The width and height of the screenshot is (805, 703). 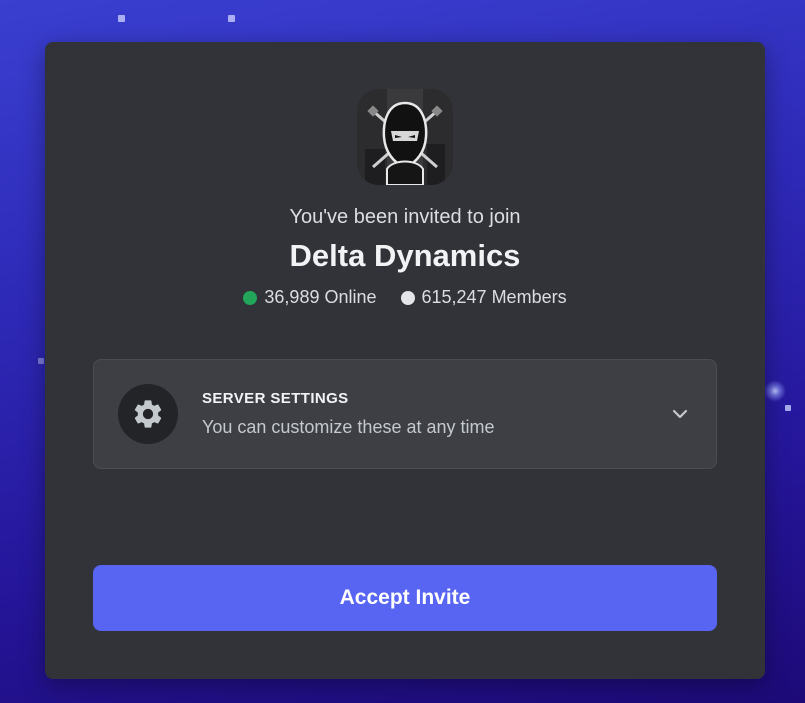 I want to click on online-stat: 36,989 Online, so click(x=310, y=297).